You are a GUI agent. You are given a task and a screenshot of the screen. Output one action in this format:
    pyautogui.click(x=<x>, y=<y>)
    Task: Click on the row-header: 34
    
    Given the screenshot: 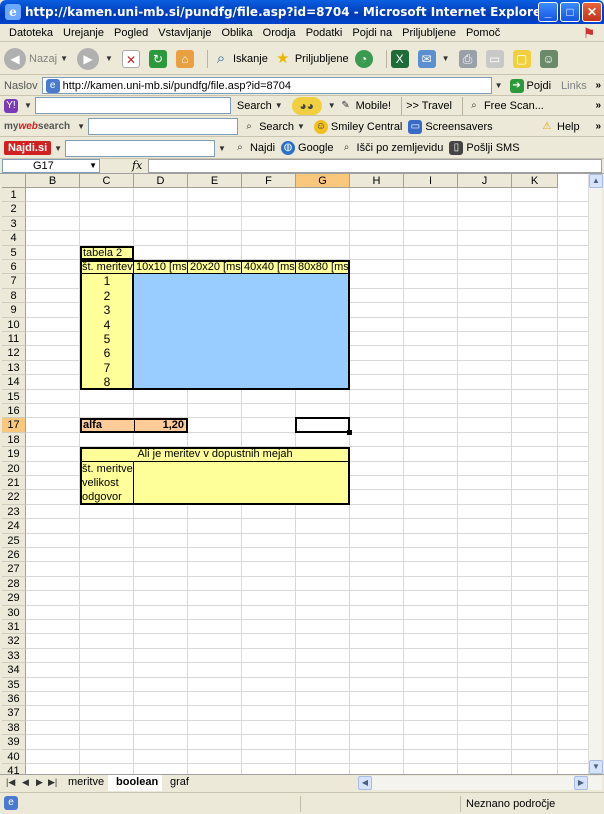 What is the action you would take?
    pyautogui.click(x=14, y=670)
    